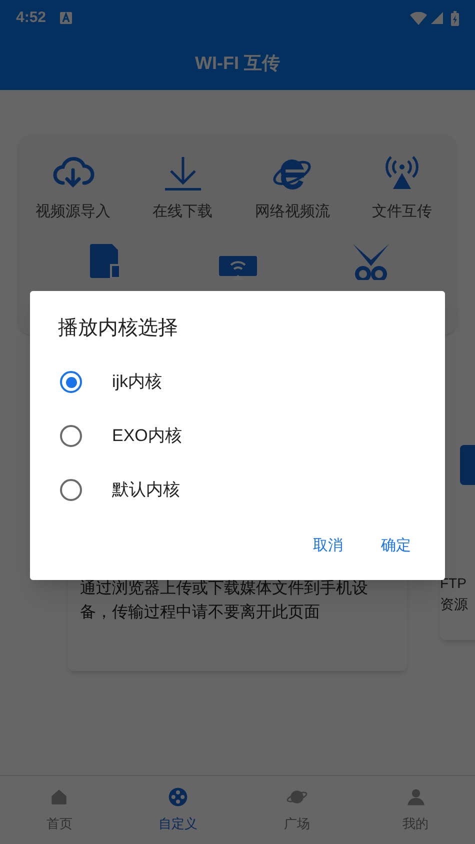 This screenshot has height=844, width=475. What do you see at coordinates (455, 18) in the screenshot?
I see `battery-icon` at bounding box center [455, 18].